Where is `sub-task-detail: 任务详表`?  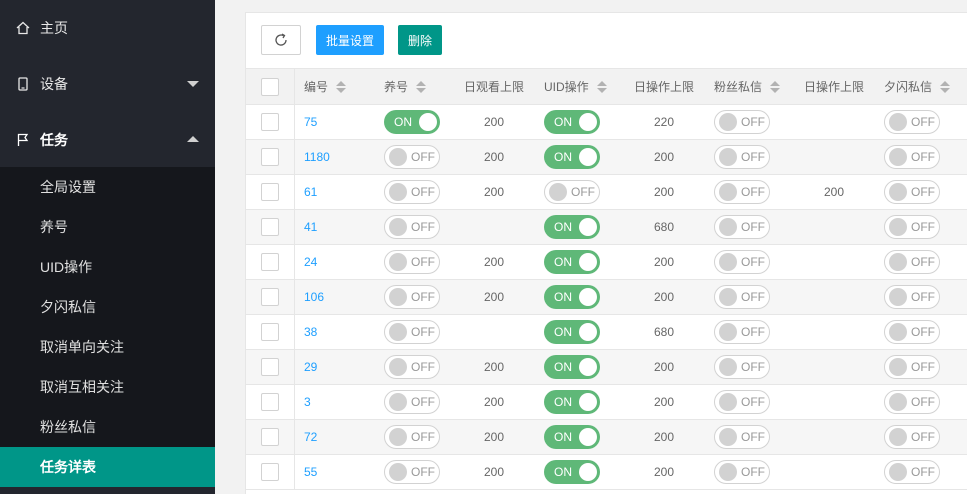
sub-task-detail: 任务详表 is located at coordinates (107, 467).